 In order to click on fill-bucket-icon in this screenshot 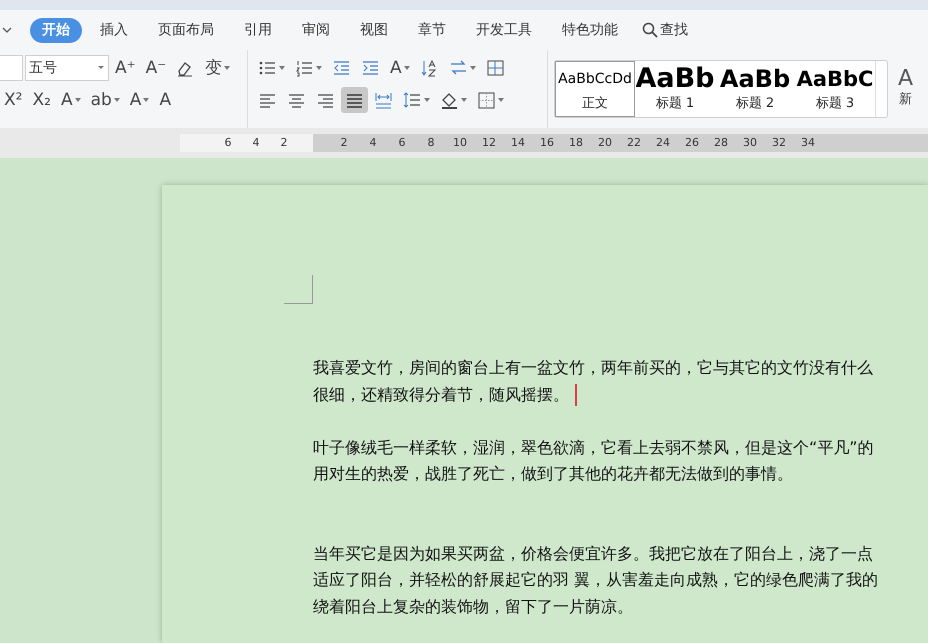, I will do `click(449, 100)`.